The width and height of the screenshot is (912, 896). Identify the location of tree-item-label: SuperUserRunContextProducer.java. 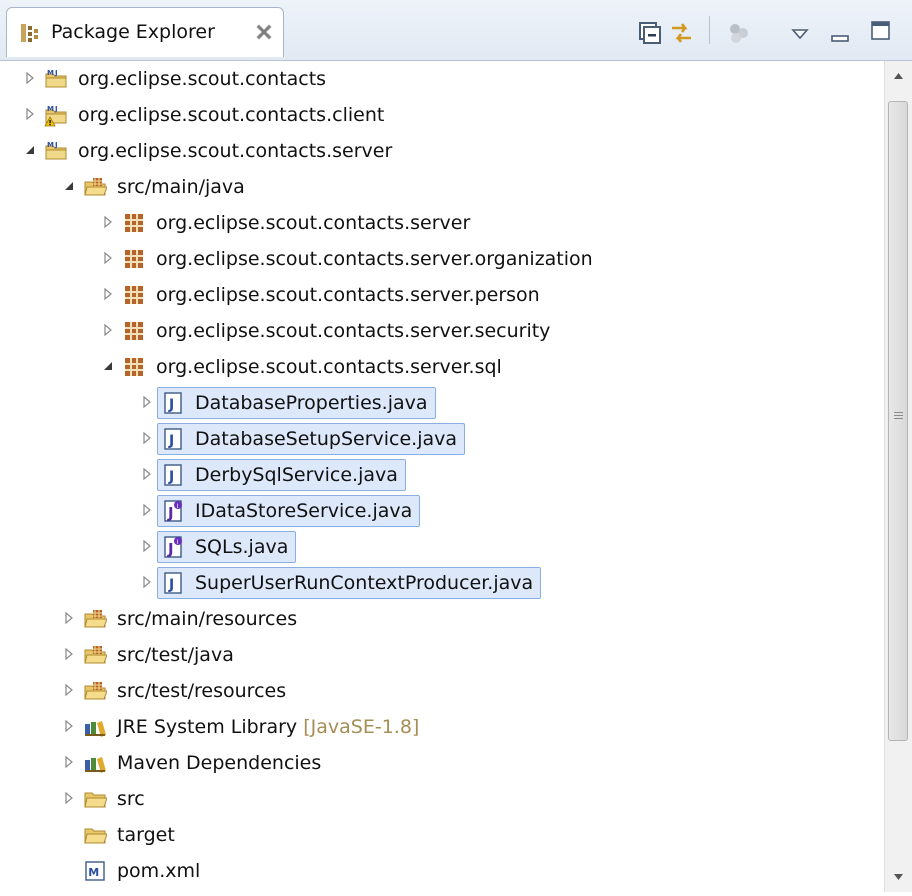
(364, 583).